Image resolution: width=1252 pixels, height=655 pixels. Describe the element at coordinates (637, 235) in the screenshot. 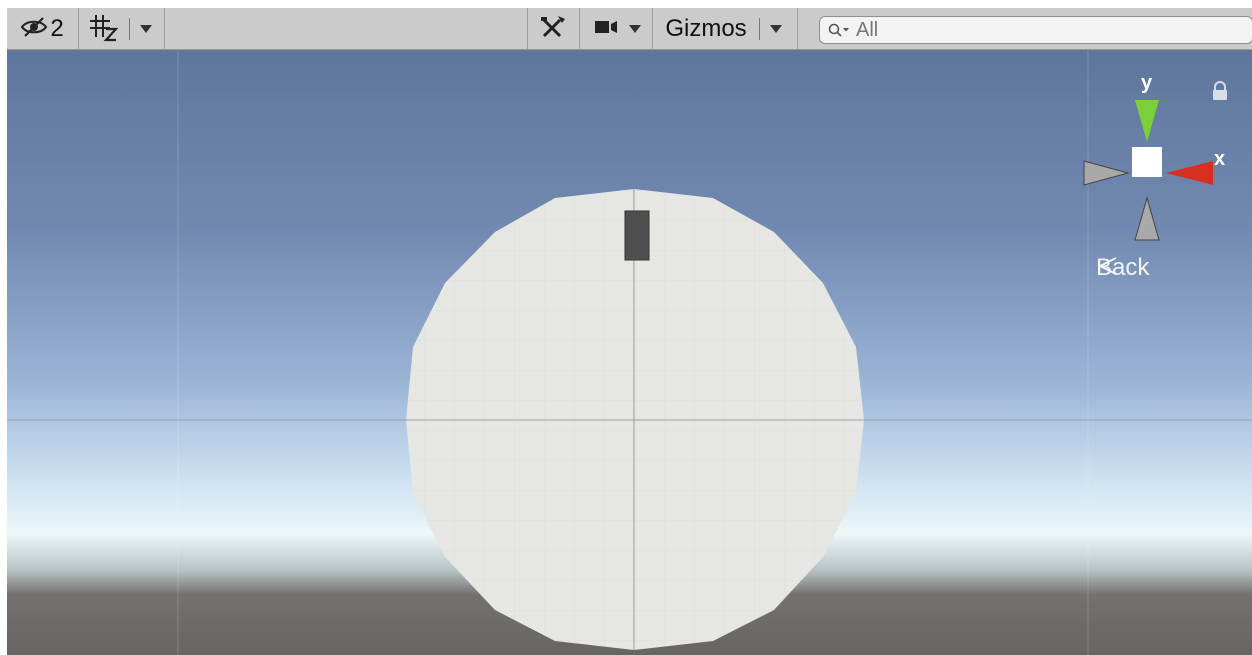

I see `scene-object` at that location.